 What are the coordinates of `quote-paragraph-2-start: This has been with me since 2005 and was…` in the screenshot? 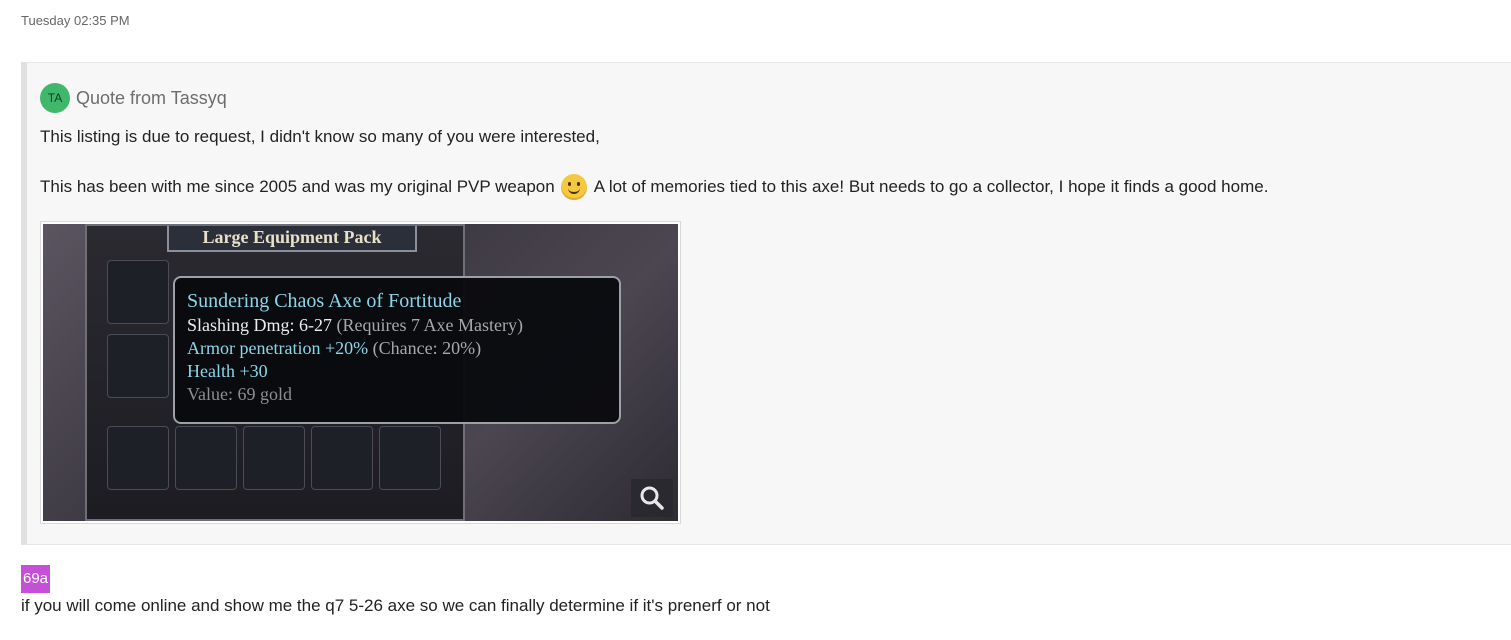 It's located at (297, 186).